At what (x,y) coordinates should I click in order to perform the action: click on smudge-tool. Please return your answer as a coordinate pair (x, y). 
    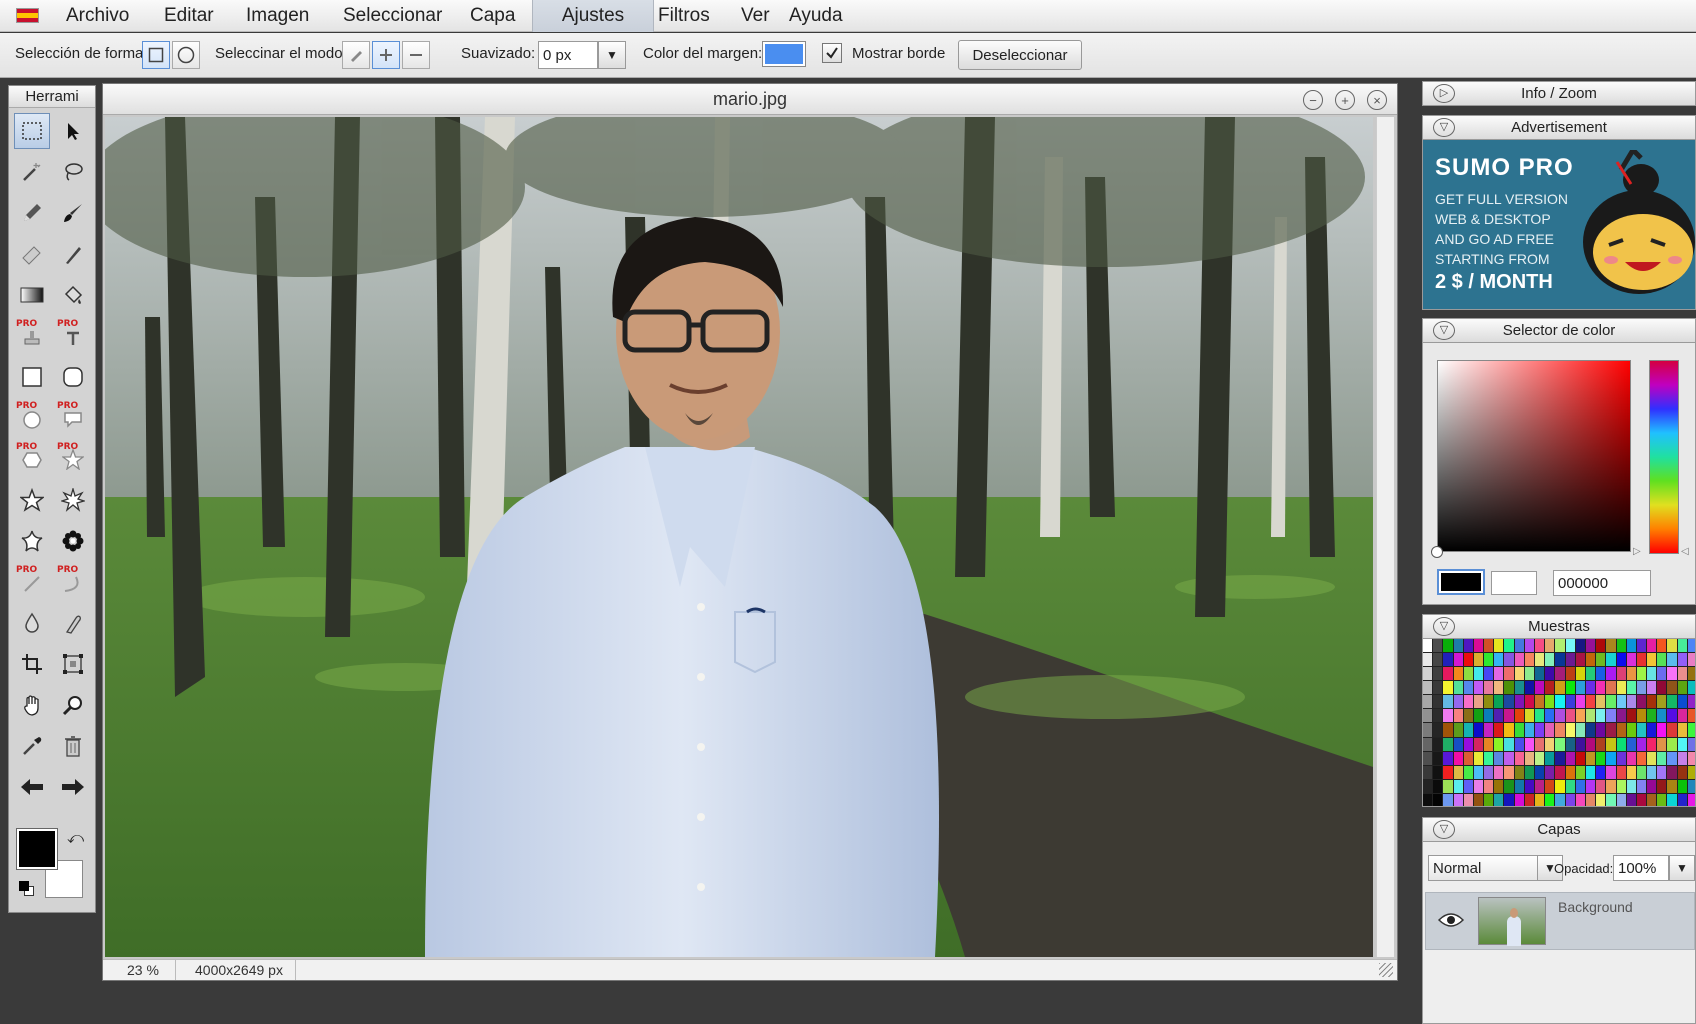
    Looking at the image, I should click on (73, 254).